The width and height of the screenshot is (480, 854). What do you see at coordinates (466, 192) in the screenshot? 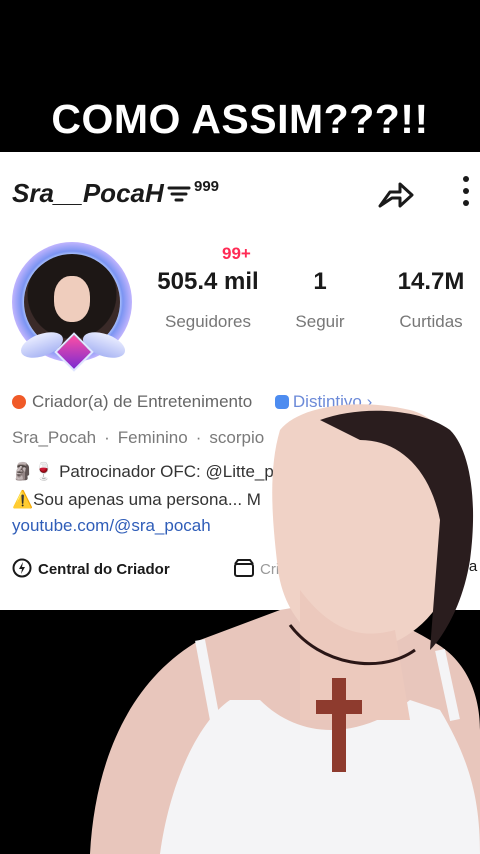
I see `more-options-icon` at bounding box center [466, 192].